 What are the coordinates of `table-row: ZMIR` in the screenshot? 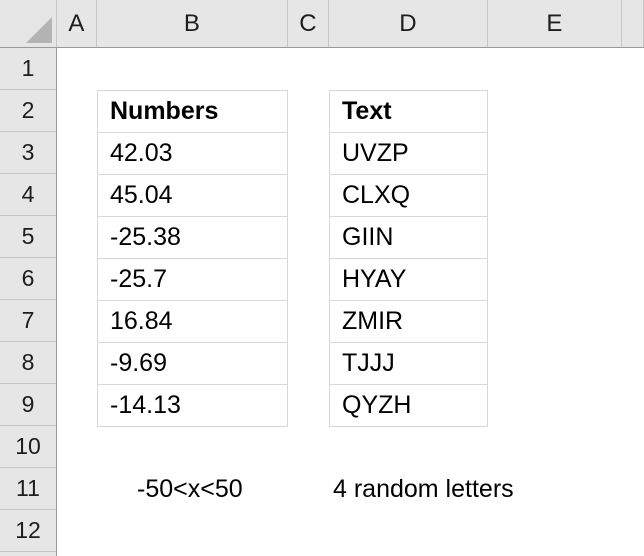 It's located at (408, 321).